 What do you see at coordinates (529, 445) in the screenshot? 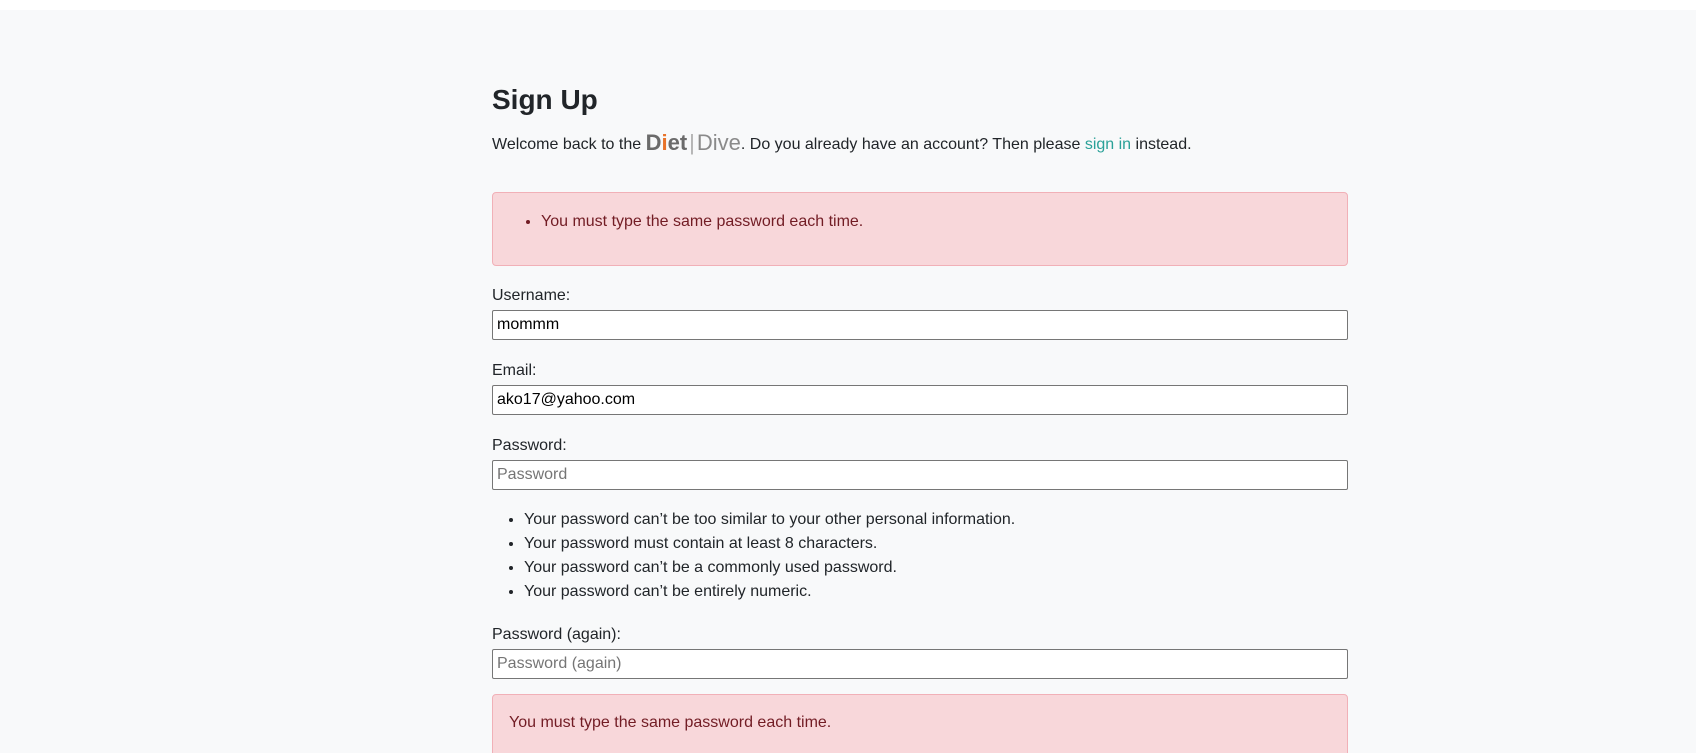
I see `password-label: Password:` at bounding box center [529, 445].